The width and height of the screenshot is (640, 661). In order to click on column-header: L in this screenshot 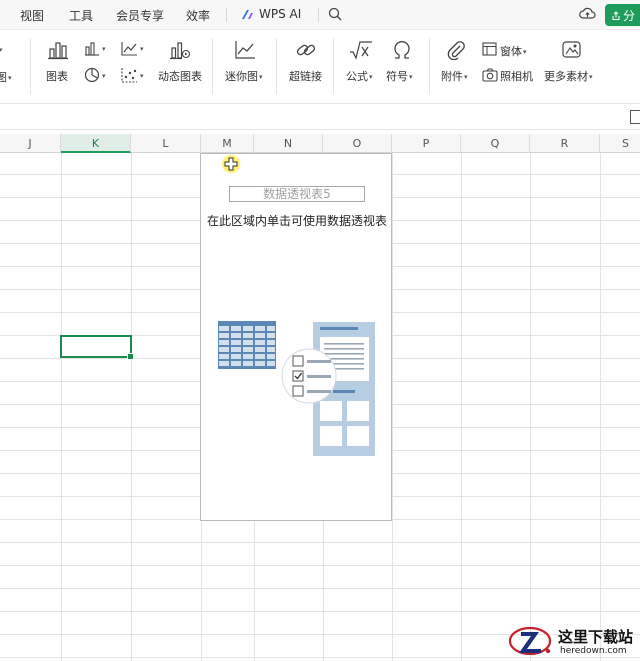, I will do `click(166, 143)`.